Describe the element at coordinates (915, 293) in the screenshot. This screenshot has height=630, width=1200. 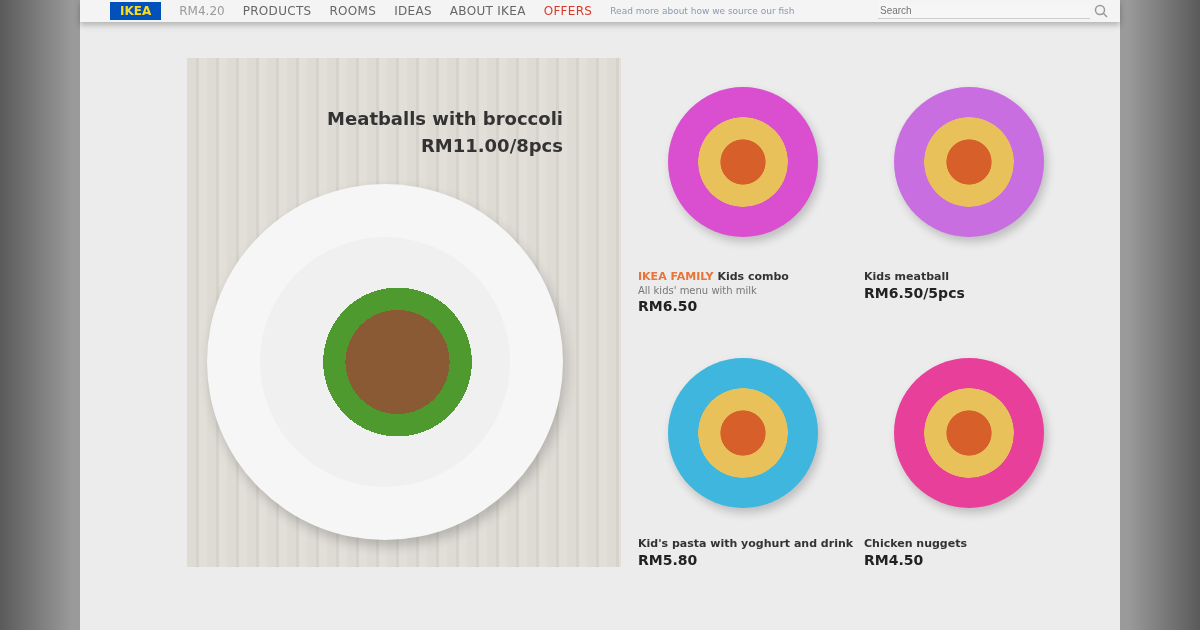
I see `dish-price: RM6.50/5pcs` at that location.